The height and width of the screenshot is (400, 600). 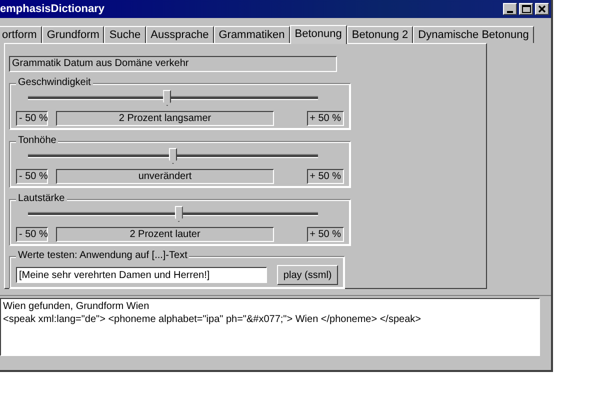 I want to click on tab: Grundform, so click(x=73, y=34).